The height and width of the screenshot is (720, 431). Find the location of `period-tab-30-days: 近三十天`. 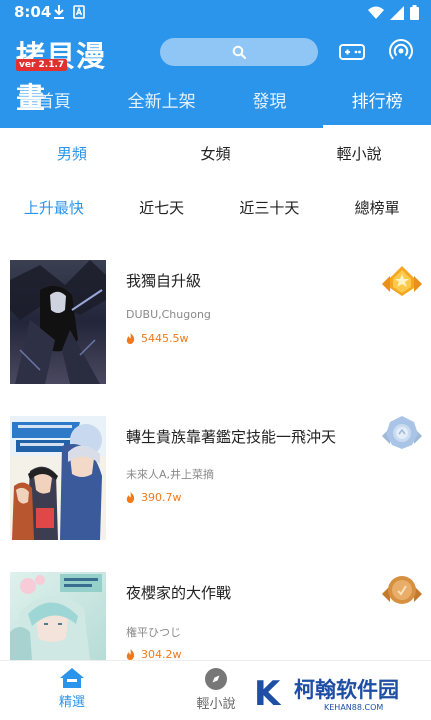

period-tab-30-days: 近三十天 is located at coordinates (270, 208).